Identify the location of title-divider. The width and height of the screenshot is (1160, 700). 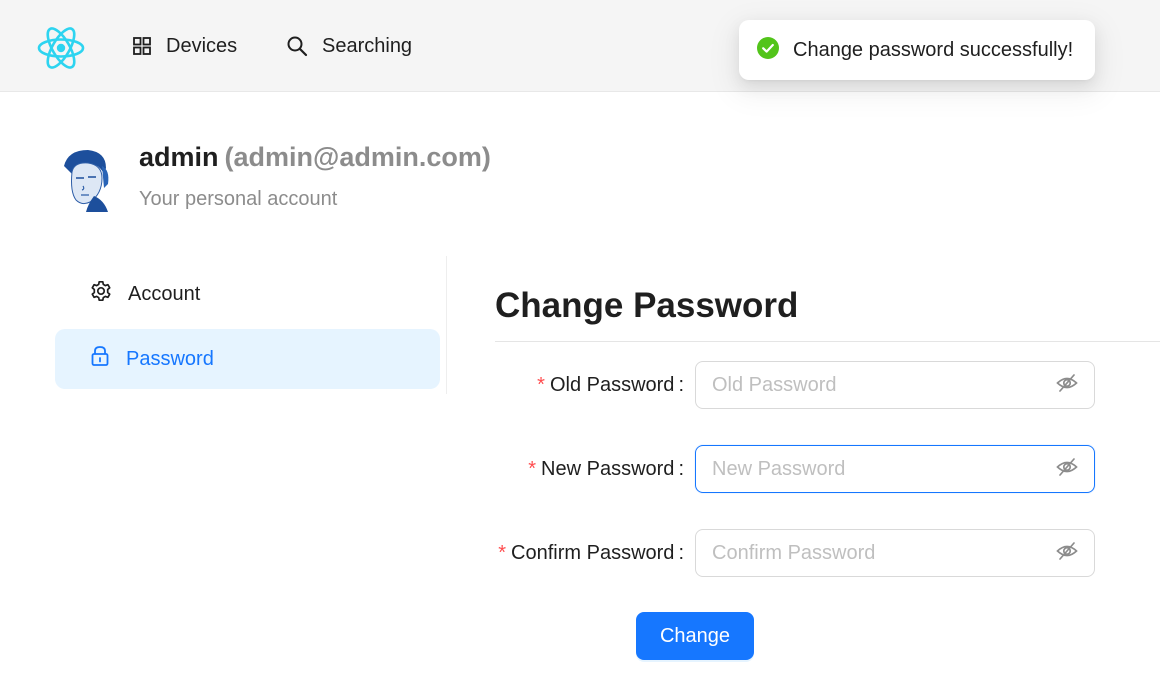
(827, 341).